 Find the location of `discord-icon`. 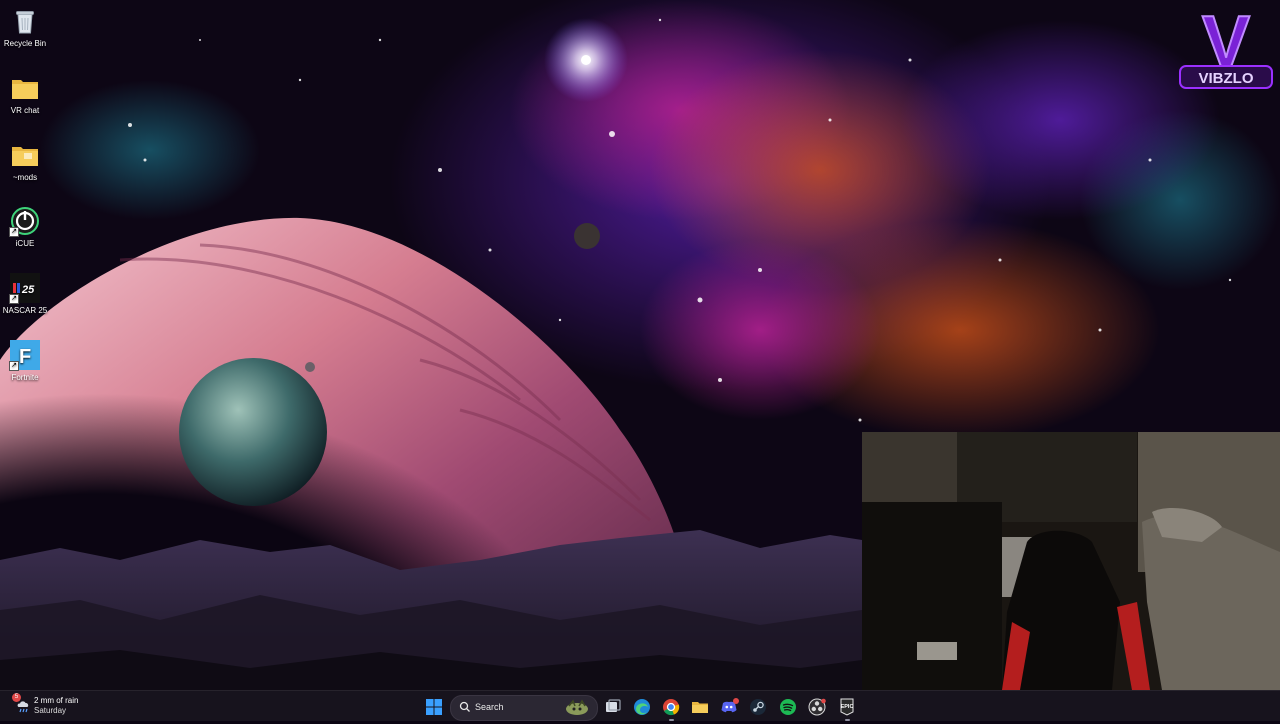

discord-icon is located at coordinates (730, 705).